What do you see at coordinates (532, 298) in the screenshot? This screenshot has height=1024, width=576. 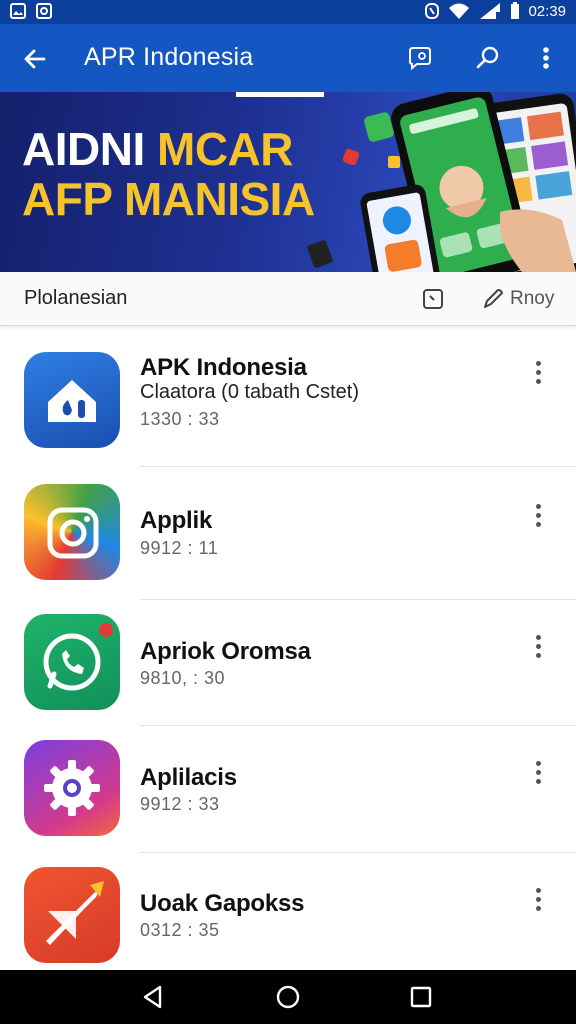 I see `sort-button-label: Rnoy` at bounding box center [532, 298].